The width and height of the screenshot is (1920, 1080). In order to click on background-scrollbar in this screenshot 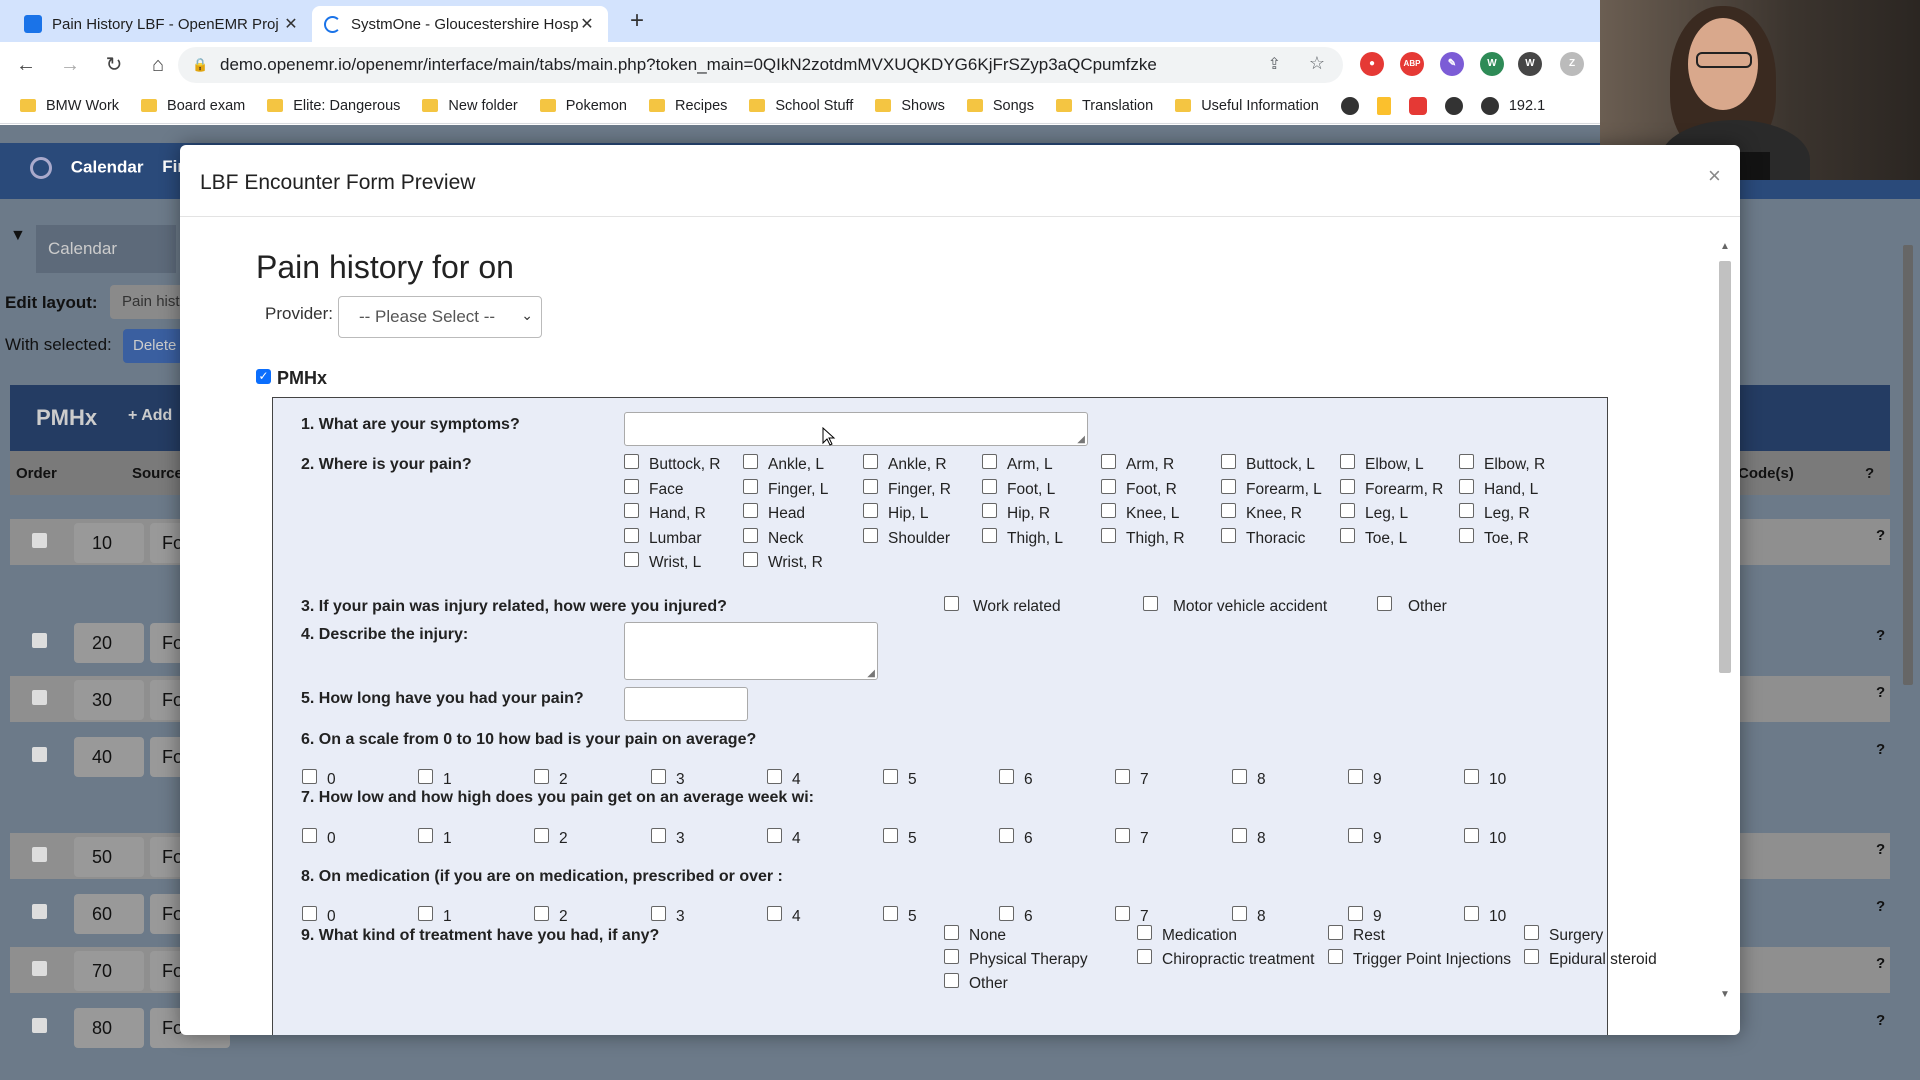, I will do `click(1908, 530)`.